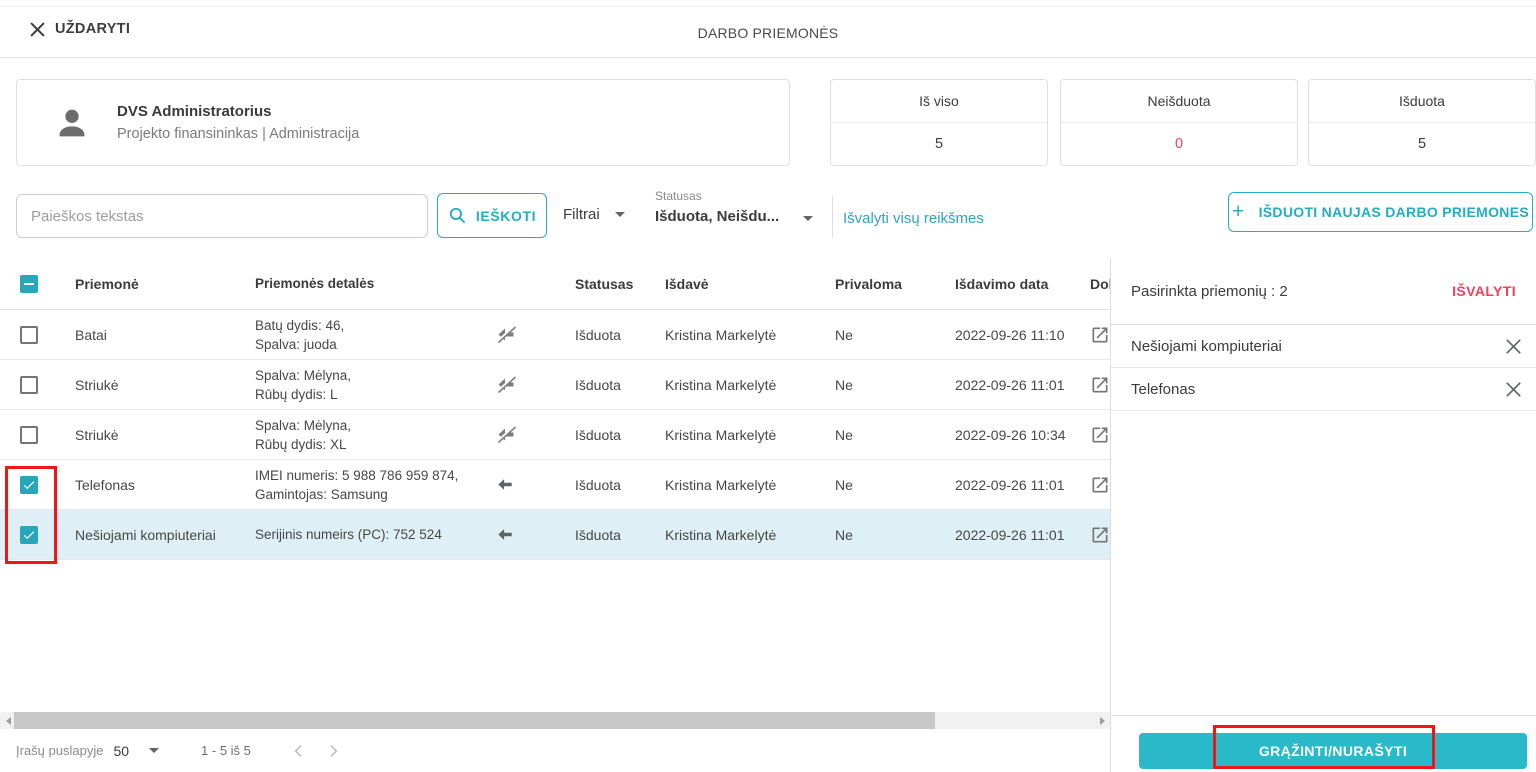  What do you see at coordinates (1007, 284) in the screenshot?
I see `col-isdavimo-data: Išdavimo data` at bounding box center [1007, 284].